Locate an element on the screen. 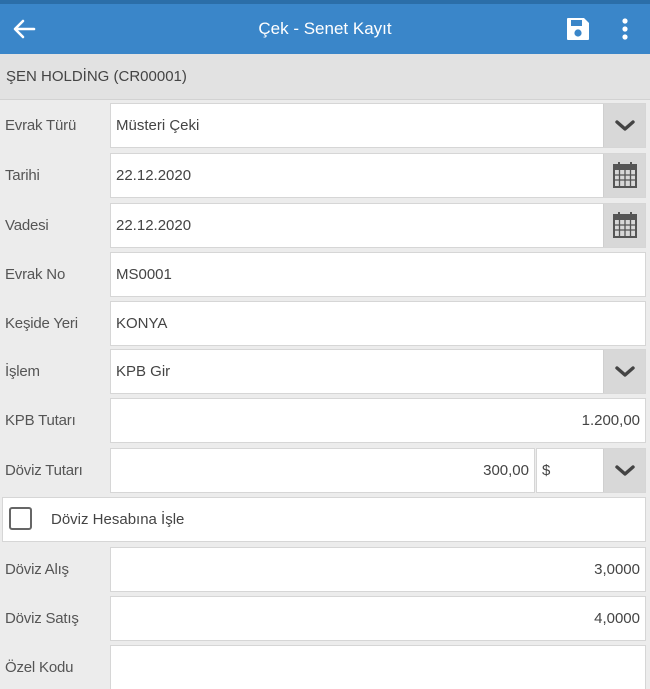  tarihi-input: 22.12.2020 is located at coordinates (378, 175).